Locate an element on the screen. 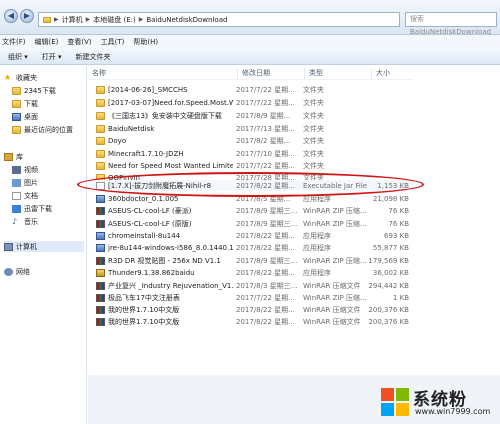 The height and width of the screenshot is (424, 500). menu-file: 文件(F) is located at coordinates (14, 42).